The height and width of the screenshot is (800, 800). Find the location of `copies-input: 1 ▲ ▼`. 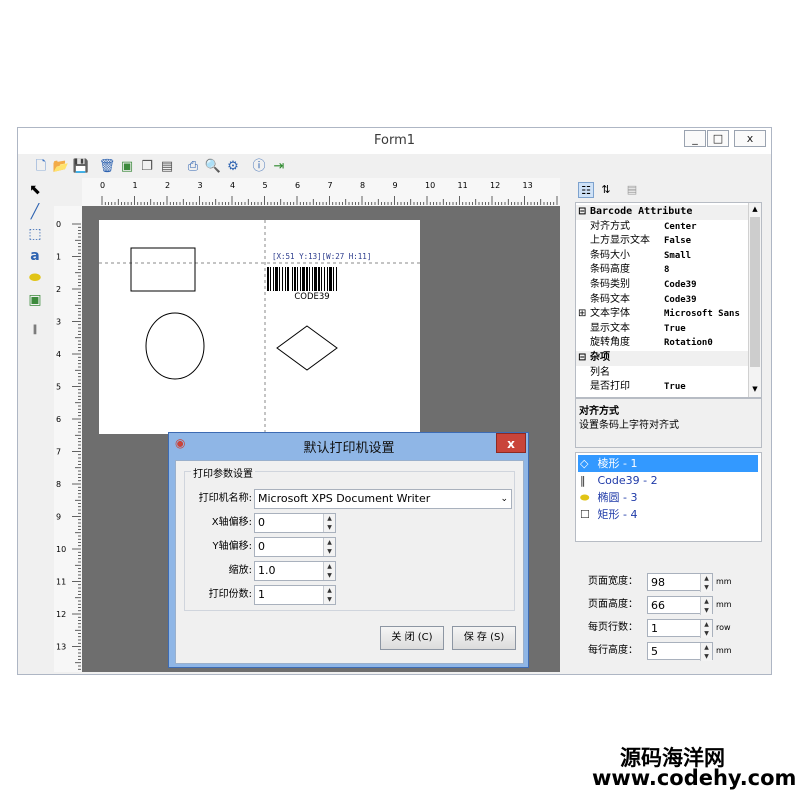

copies-input: 1 ▲ ▼ is located at coordinates (295, 595).